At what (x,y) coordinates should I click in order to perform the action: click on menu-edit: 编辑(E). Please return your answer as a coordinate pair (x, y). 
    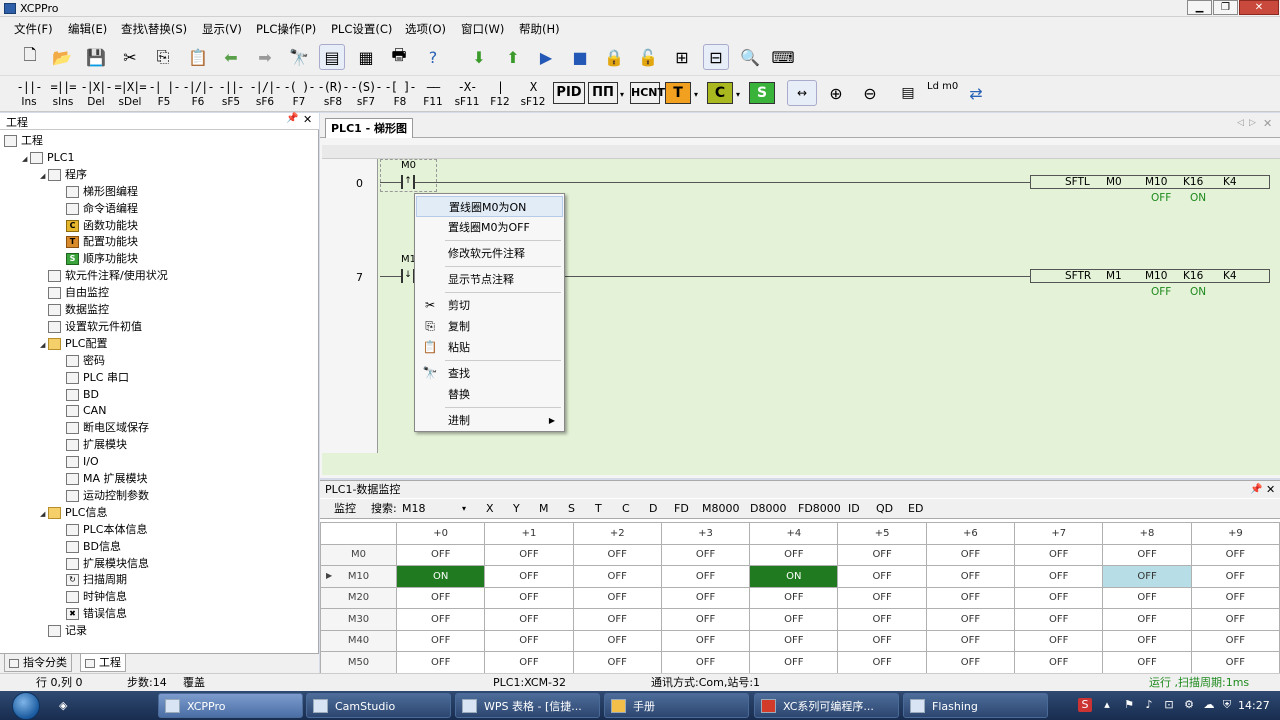
    Looking at the image, I should click on (87, 29).